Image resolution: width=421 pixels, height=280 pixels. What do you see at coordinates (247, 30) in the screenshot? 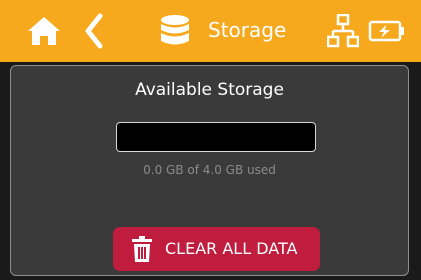
I see `page-title: Storage` at bounding box center [247, 30].